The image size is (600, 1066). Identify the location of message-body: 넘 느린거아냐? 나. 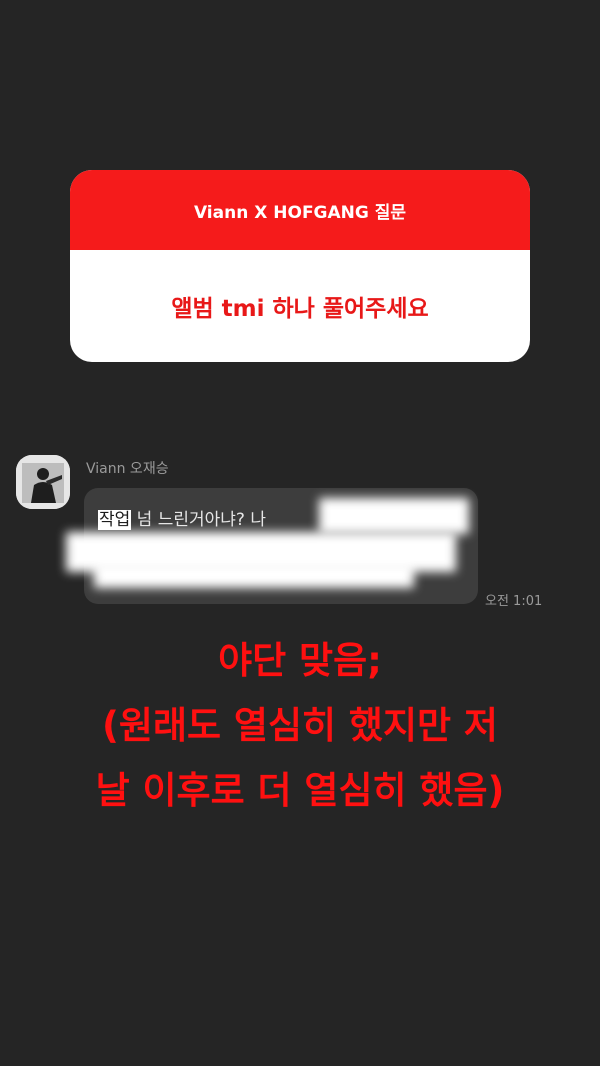
(198, 520).